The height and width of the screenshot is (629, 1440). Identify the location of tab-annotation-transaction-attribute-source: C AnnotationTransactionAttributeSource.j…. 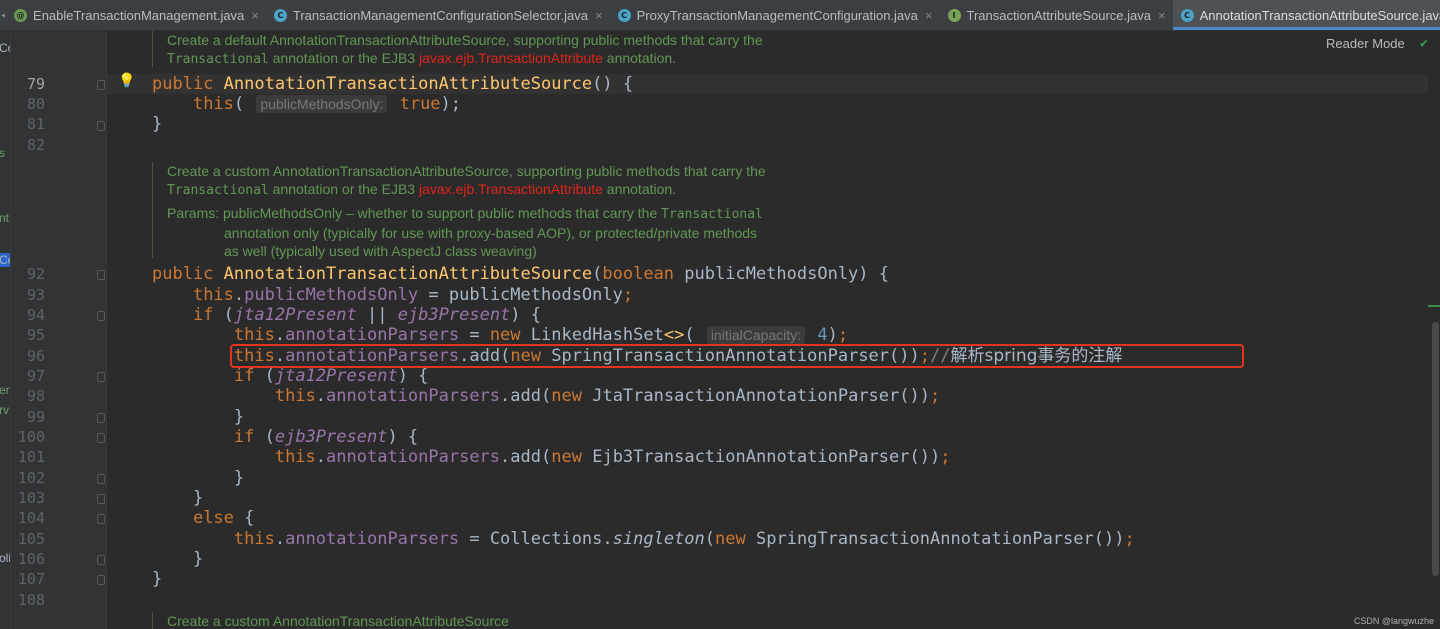
(1306, 15).